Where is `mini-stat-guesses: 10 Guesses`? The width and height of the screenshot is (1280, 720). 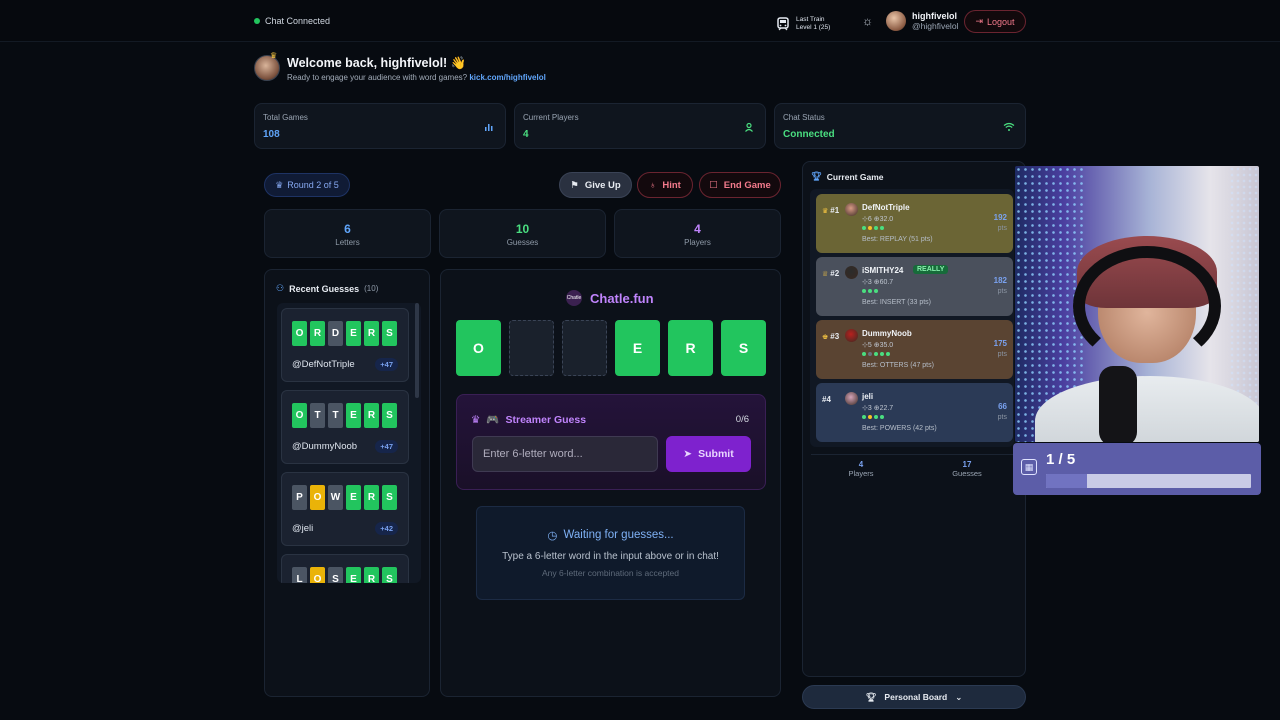 mini-stat-guesses: 10 Guesses is located at coordinates (522, 233).